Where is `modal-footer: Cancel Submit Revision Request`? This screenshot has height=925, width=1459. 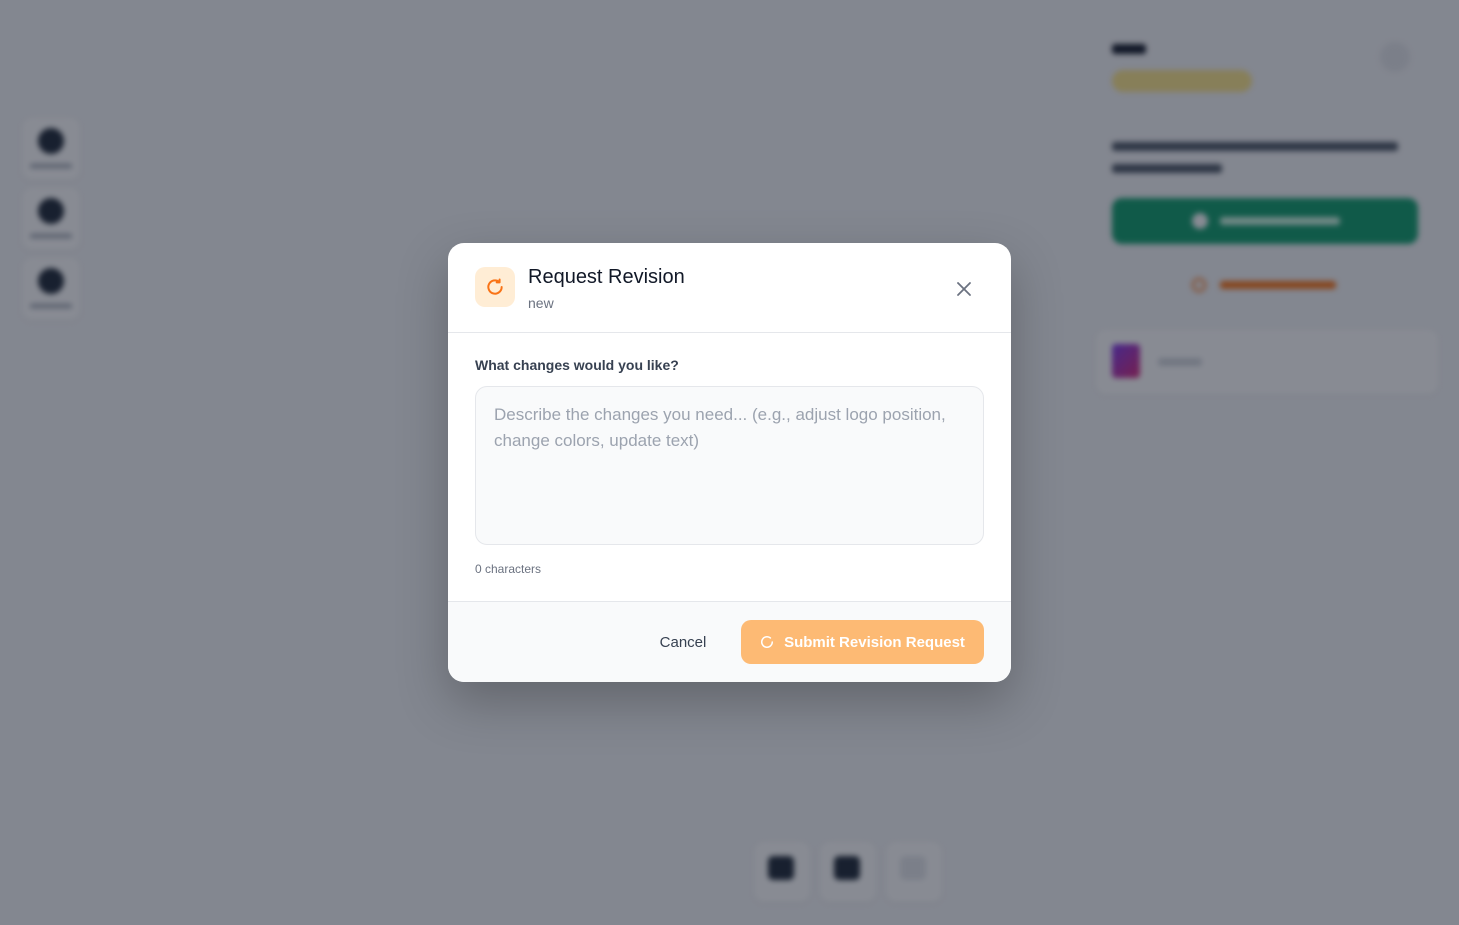
modal-footer: Cancel Submit Revision Request is located at coordinates (729, 641).